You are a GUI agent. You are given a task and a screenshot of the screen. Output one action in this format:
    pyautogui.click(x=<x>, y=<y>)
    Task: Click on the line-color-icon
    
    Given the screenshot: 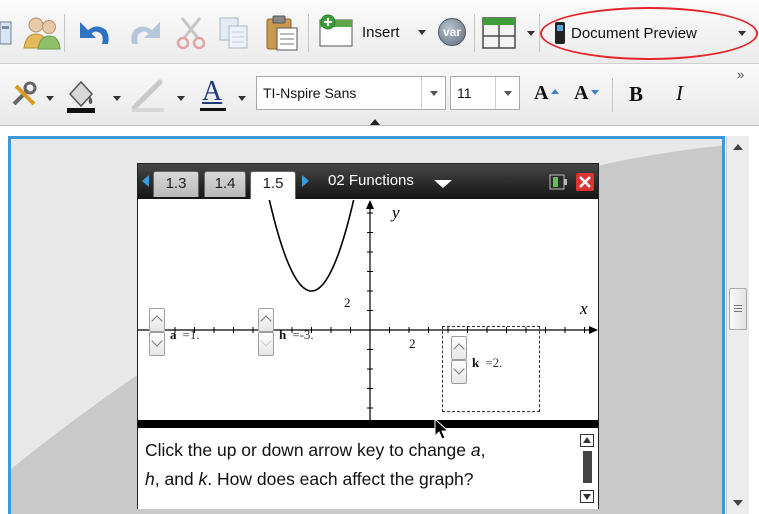 What is the action you would take?
    pyautogui.click(x=148, y=96)
    